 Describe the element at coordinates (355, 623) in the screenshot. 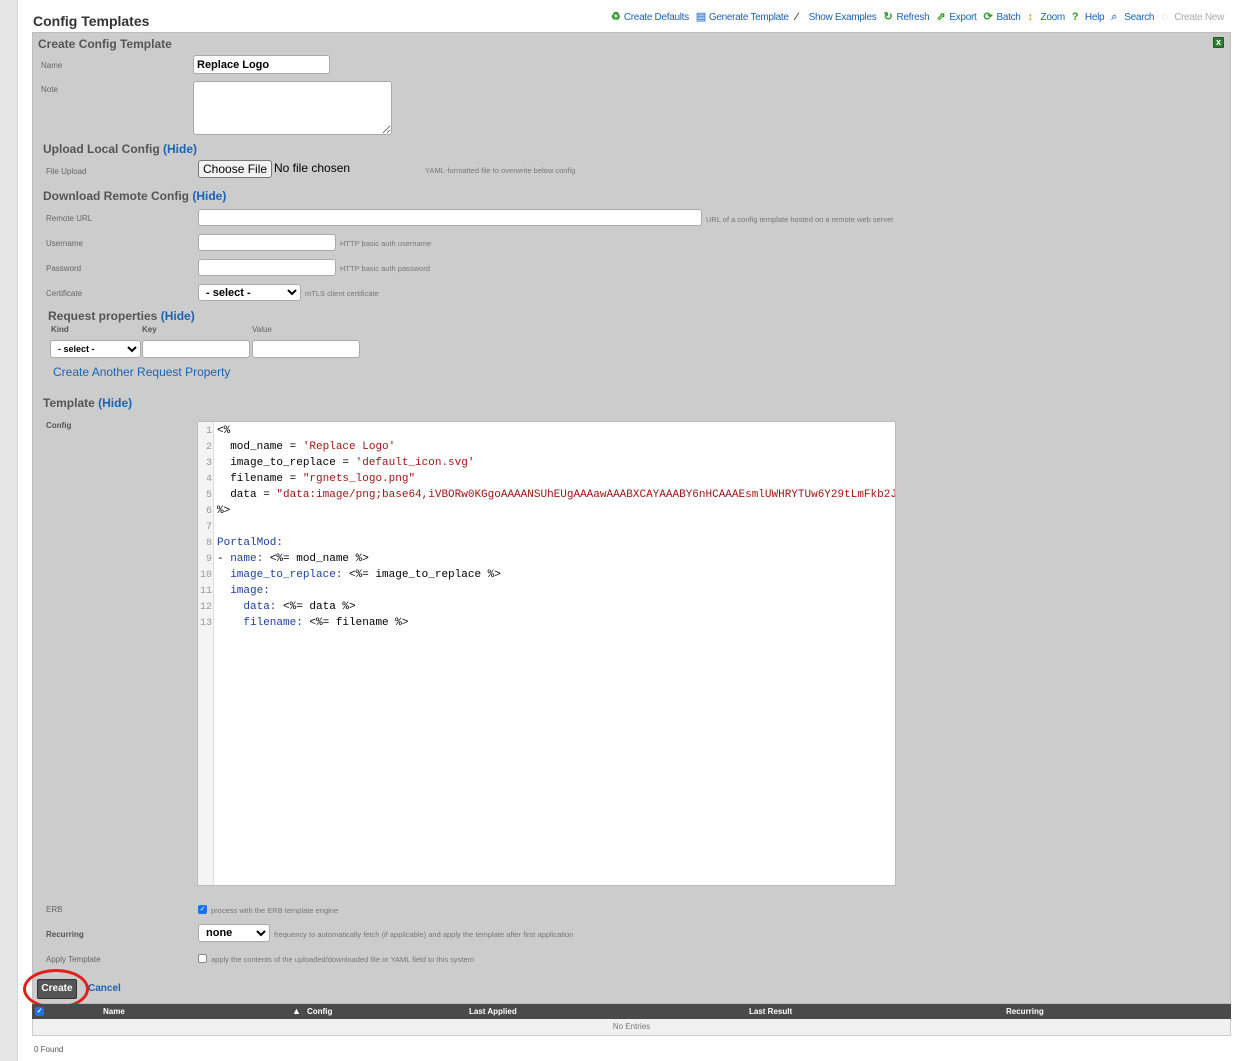

I see `code-token: <%= filename %>` at that location.